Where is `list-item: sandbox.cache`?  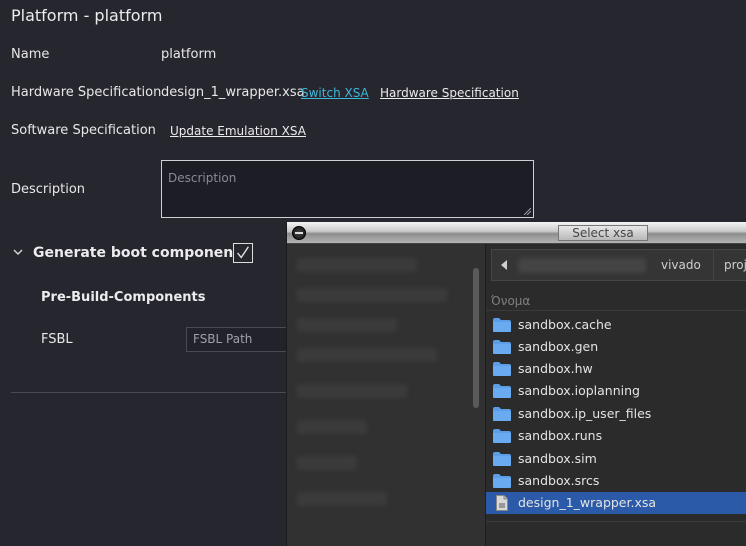
list-item: sandbox.cache is located at coordinates (616, 325).